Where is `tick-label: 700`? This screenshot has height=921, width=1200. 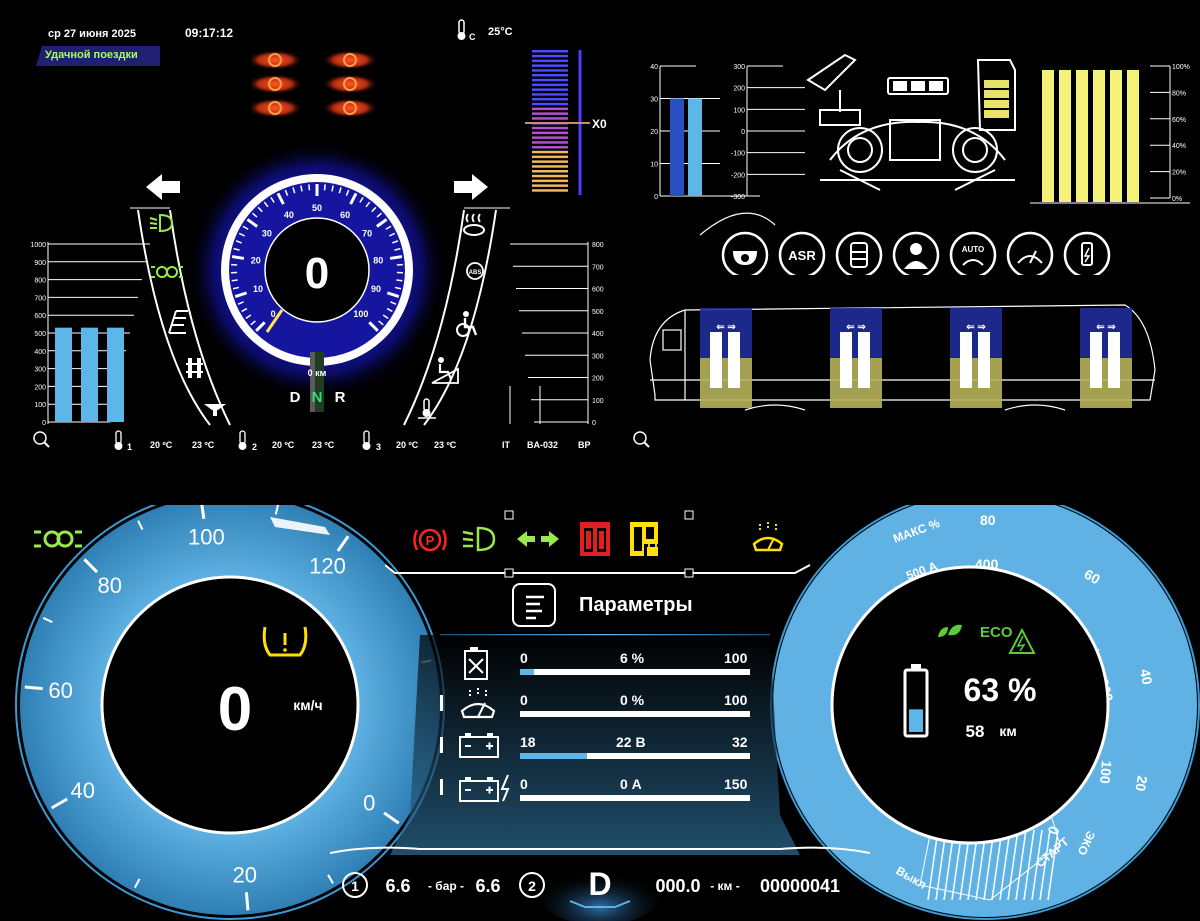
tick-label: 700 is located at coordinates (40, 298).